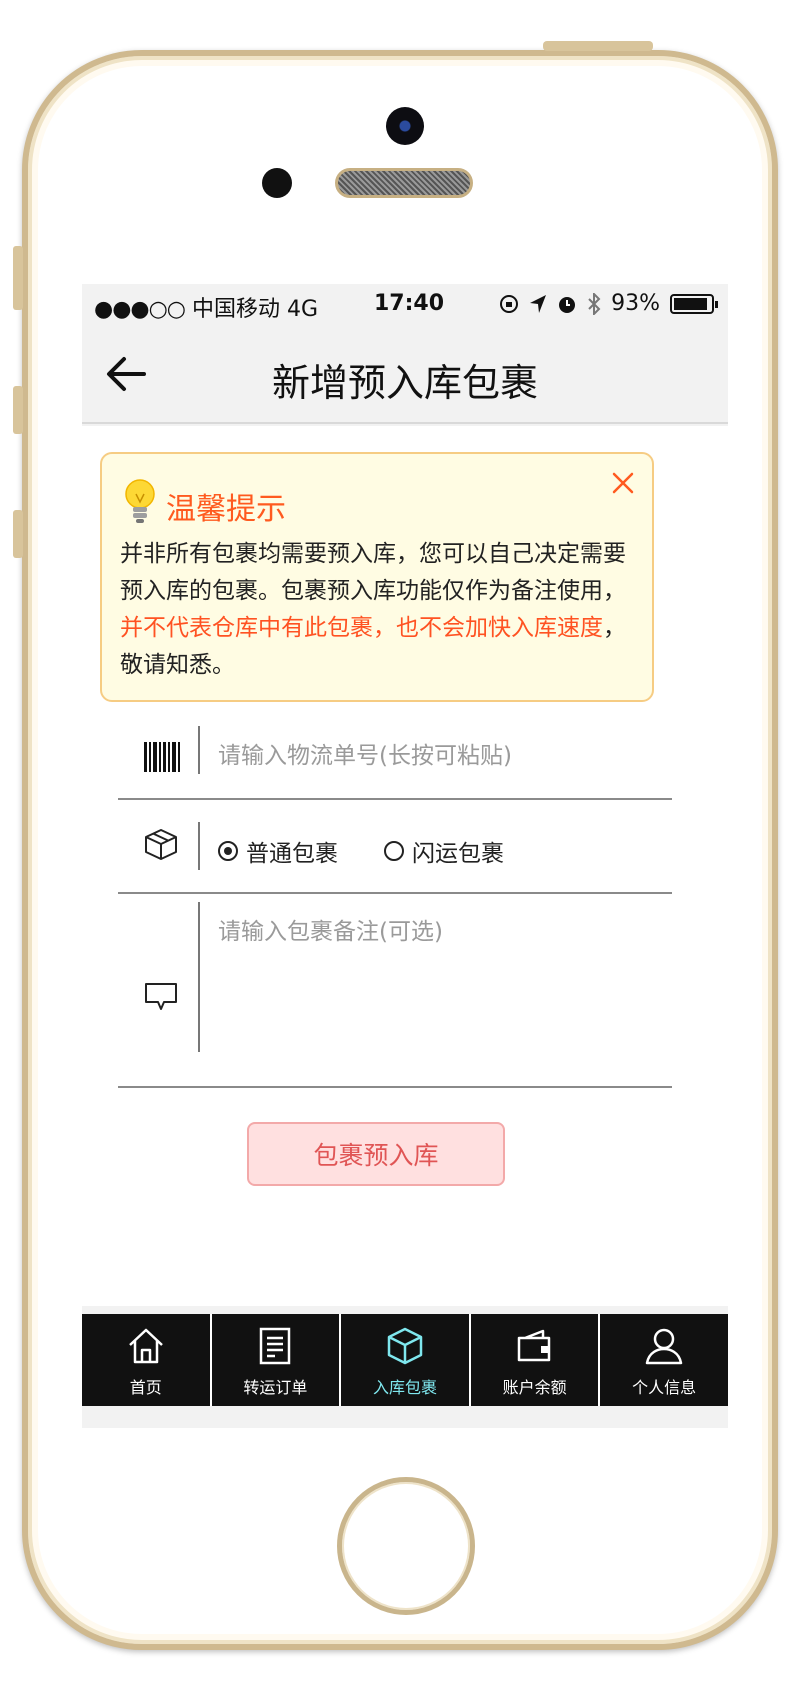 The height and width of the screenshot is (1700, 800). Describe the element at coordinates (405, 126) in the screenshot. I see `front-camera` at that location.